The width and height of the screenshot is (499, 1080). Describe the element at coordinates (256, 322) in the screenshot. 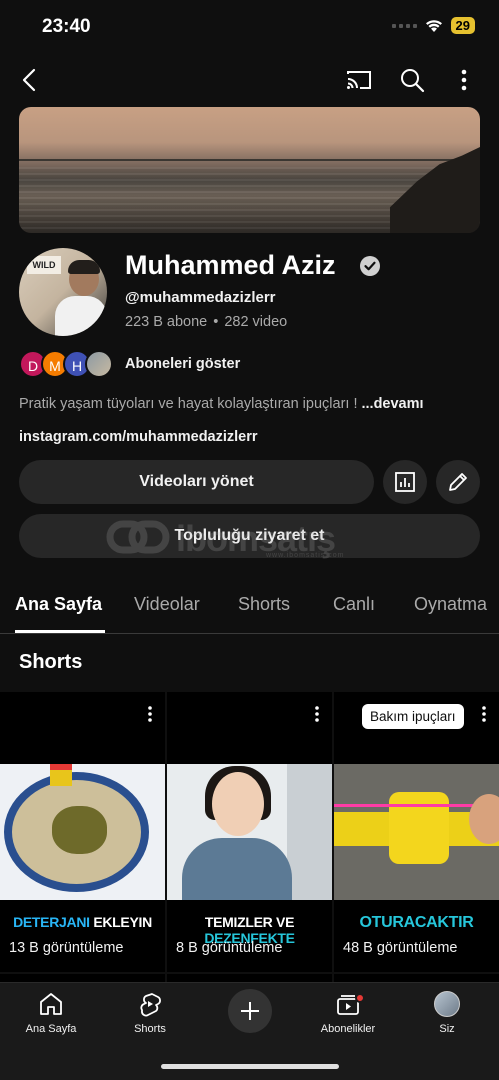

I see `video-count: 282 video` at that location.